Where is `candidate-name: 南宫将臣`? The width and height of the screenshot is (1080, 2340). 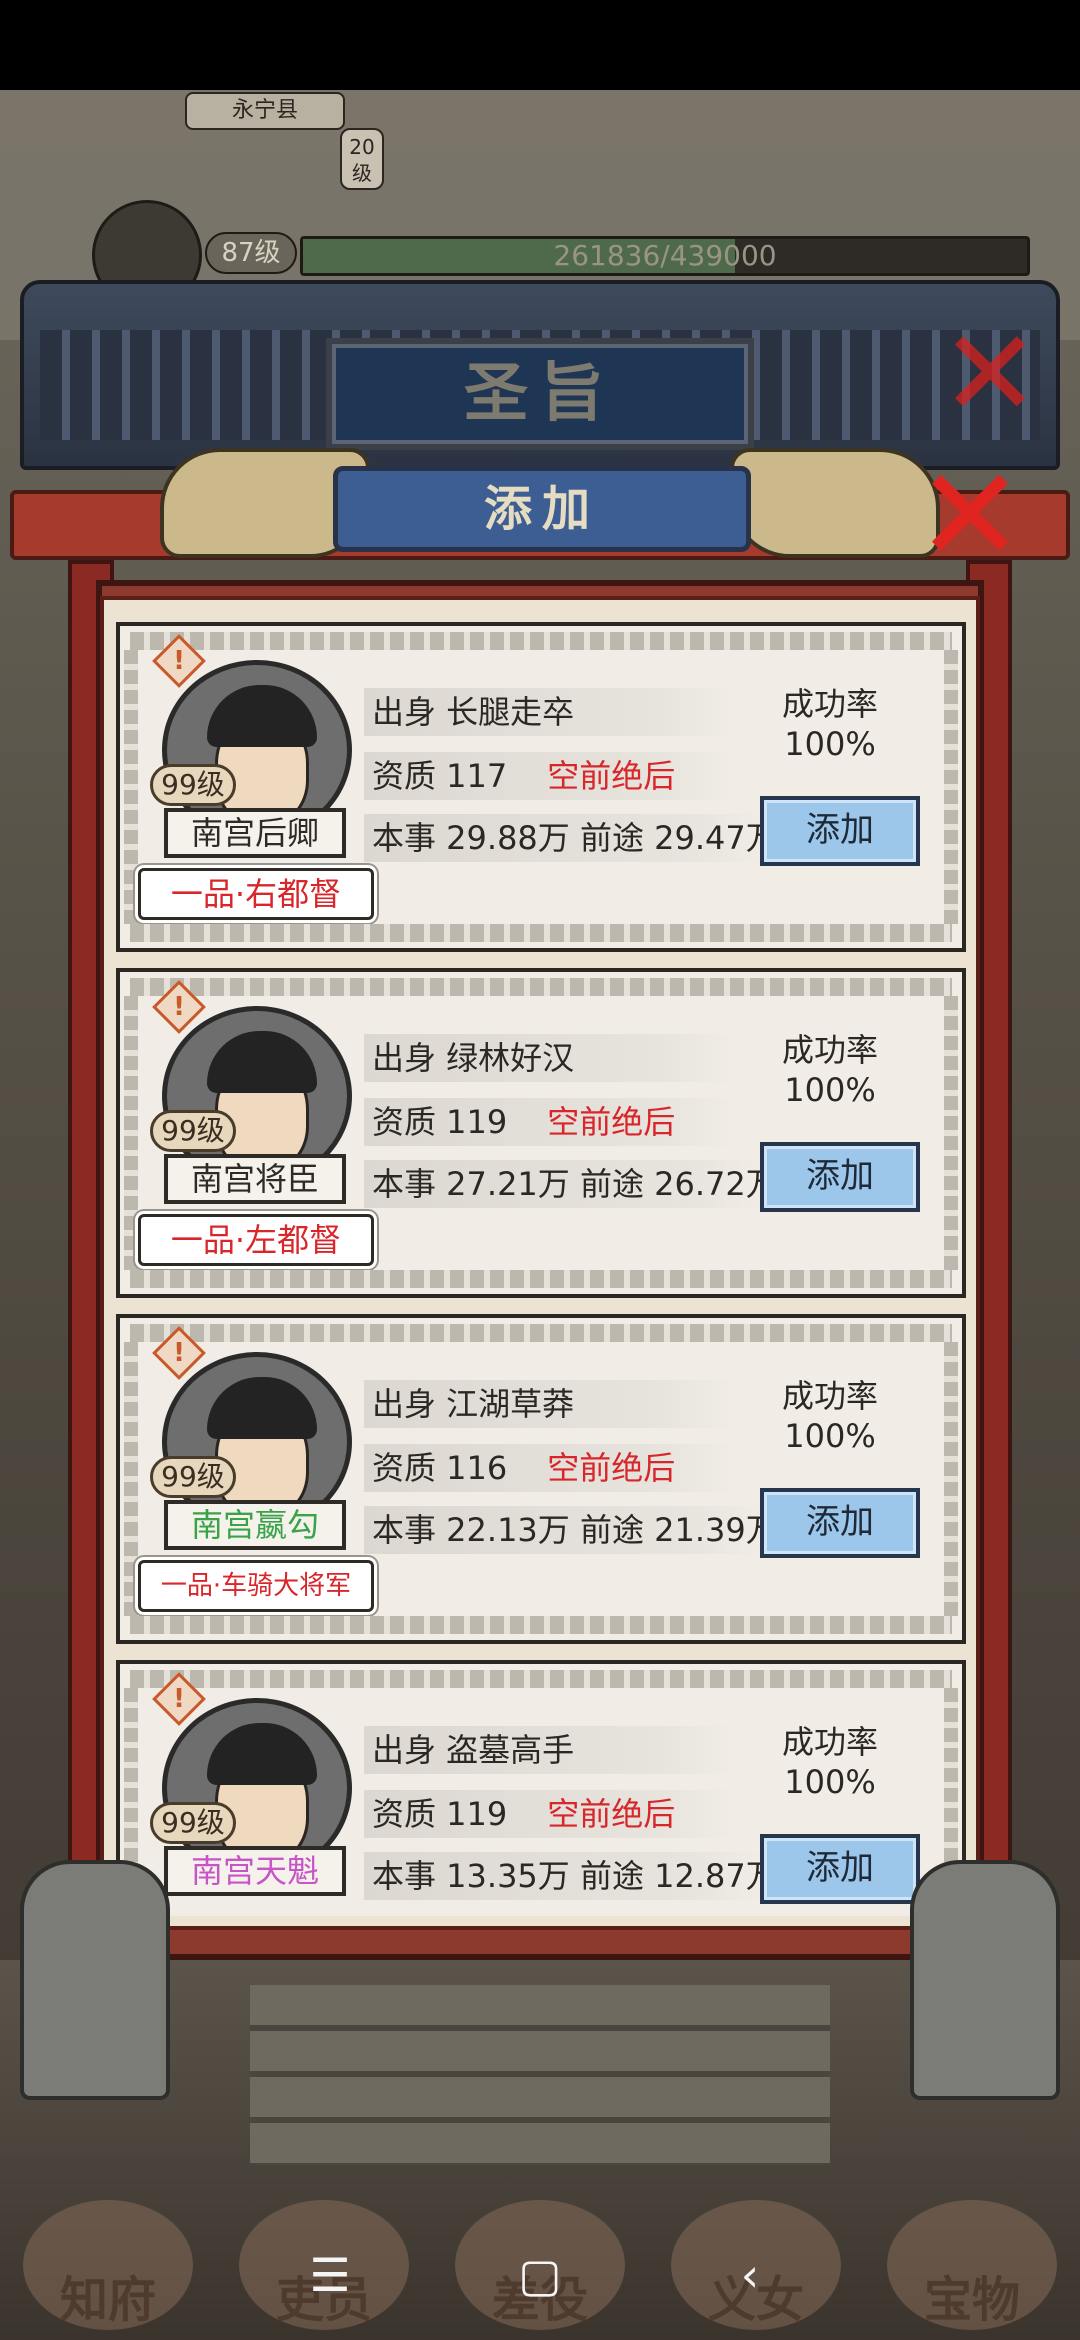
candidate-name: 南宫将臣 is located at coordinates (255, 1179).